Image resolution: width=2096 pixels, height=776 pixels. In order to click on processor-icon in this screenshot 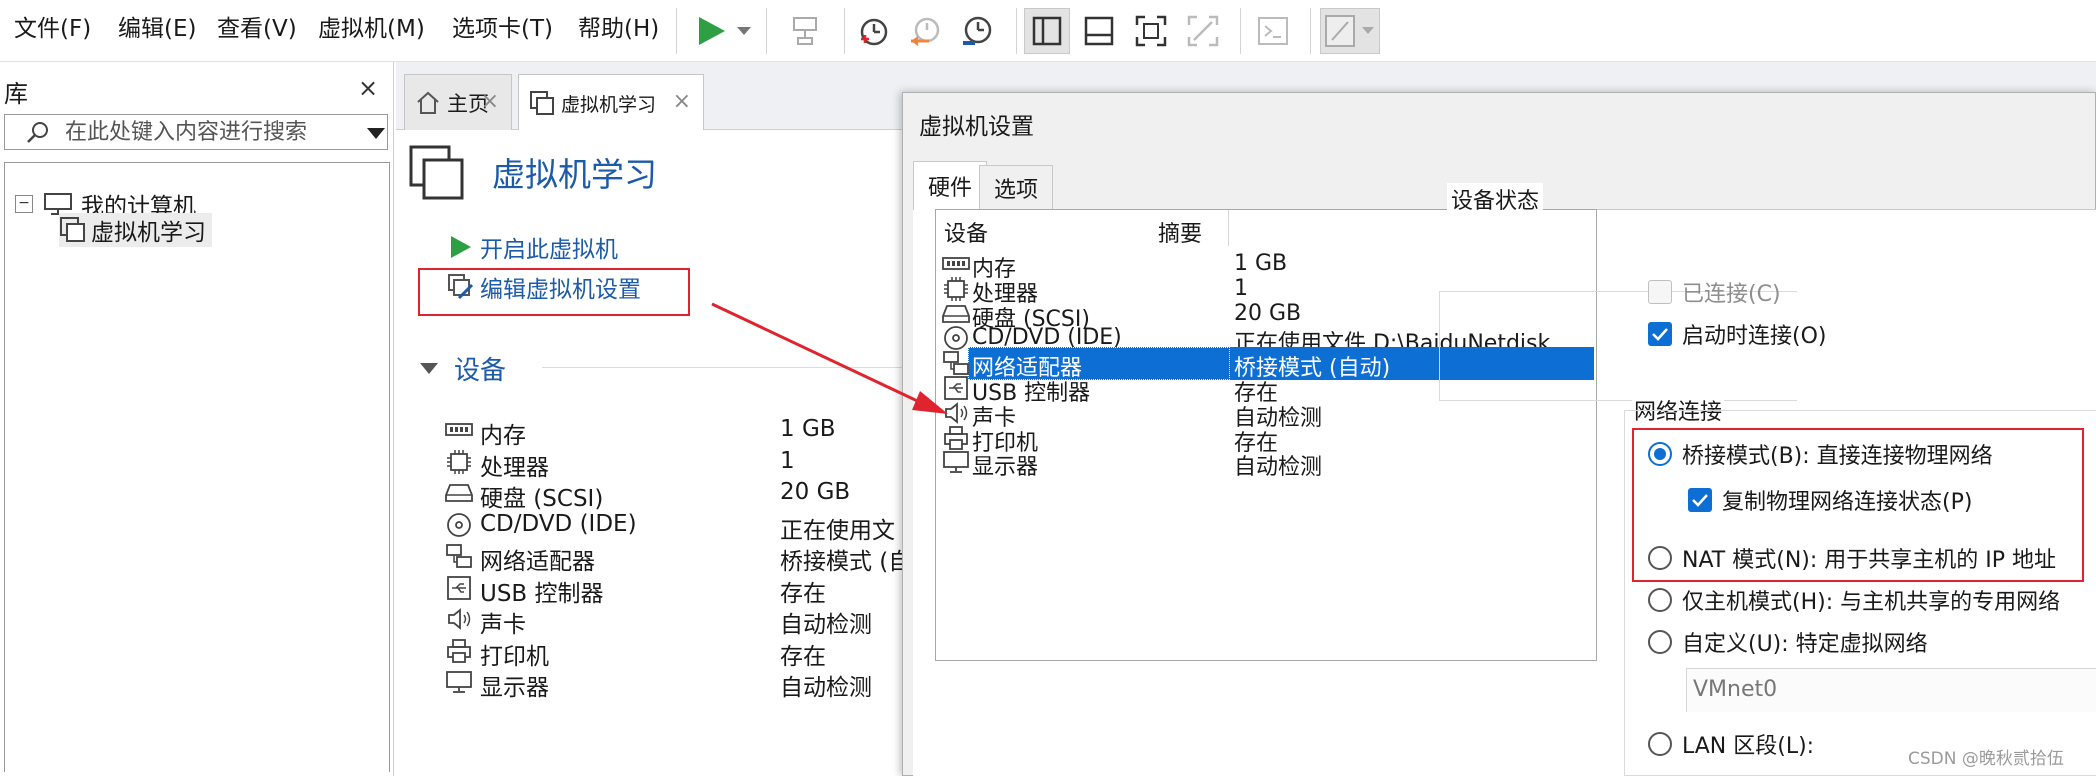, I will do `click(459, 462)`.